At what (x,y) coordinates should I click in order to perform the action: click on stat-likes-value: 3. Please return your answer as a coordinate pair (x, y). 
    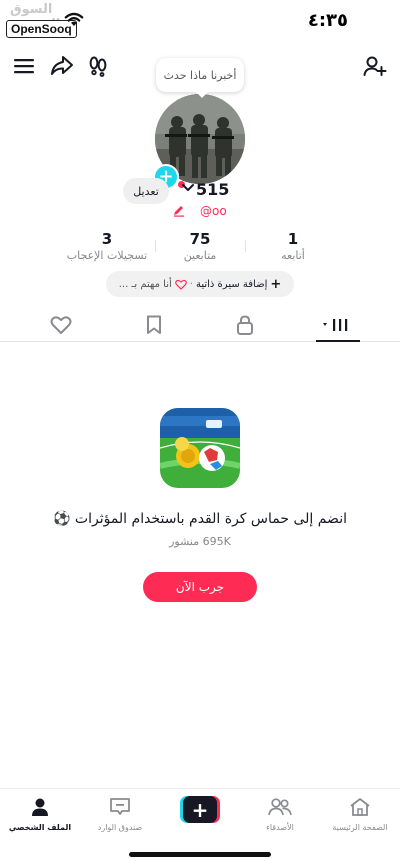
    Looking at the image, I should click on (107, 239).